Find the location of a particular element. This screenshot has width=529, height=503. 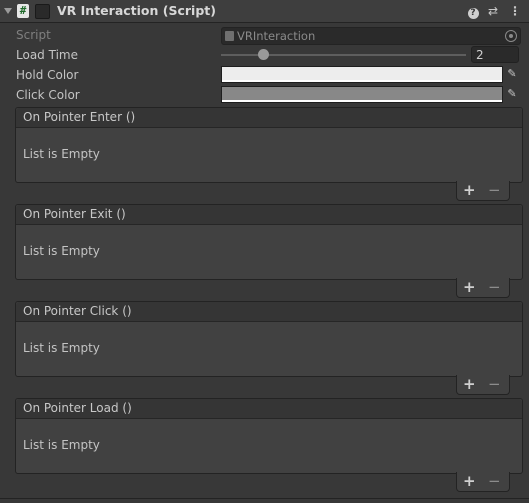

load-time-input: 2 is located at coordinates (495, 54).